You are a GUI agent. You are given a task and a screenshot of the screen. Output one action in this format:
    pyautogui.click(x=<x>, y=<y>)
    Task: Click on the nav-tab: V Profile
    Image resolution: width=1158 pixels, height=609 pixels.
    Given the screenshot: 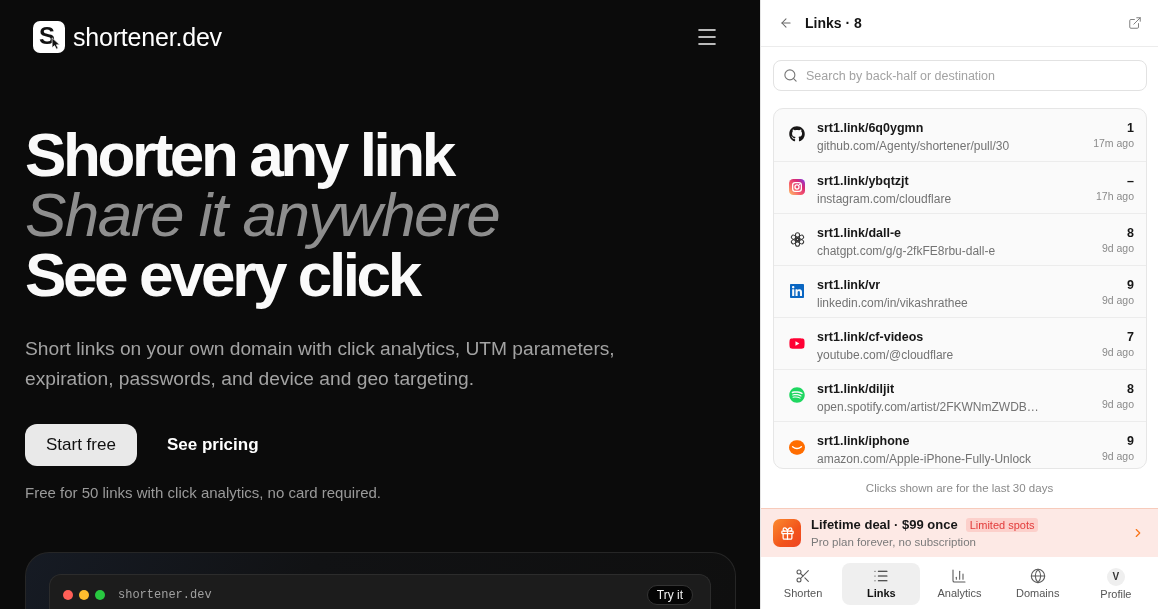 What is the action you would take?
    pyautogui.click(x=1115, y=584)
    